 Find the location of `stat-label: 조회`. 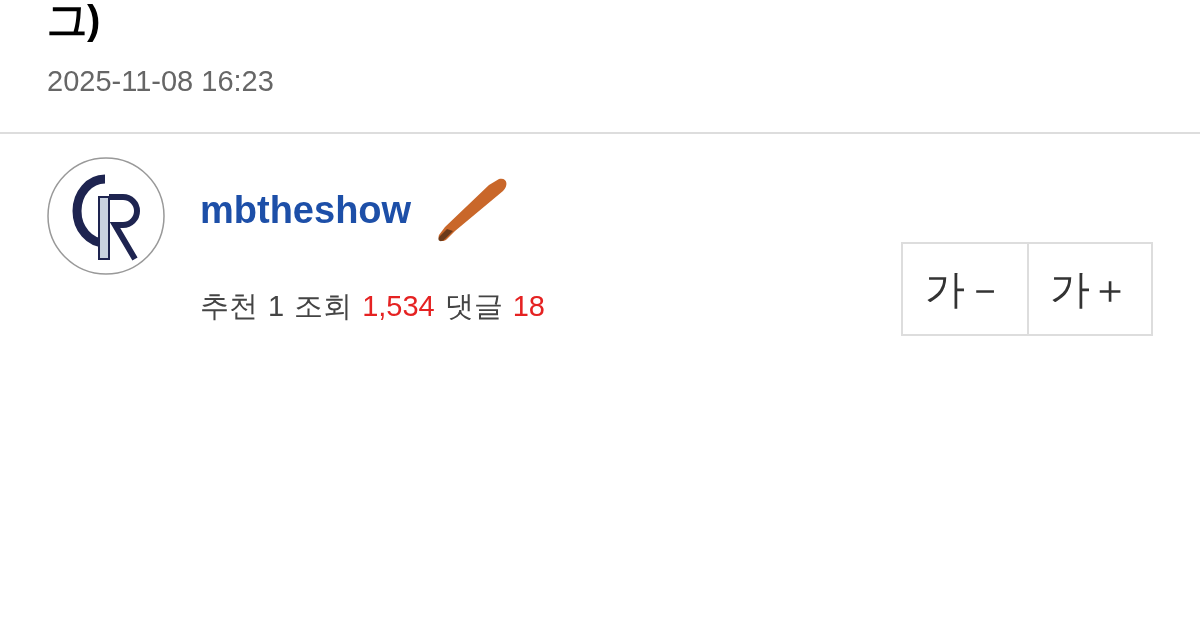

stat-label: 조회 is located at coordinates (323, 306).